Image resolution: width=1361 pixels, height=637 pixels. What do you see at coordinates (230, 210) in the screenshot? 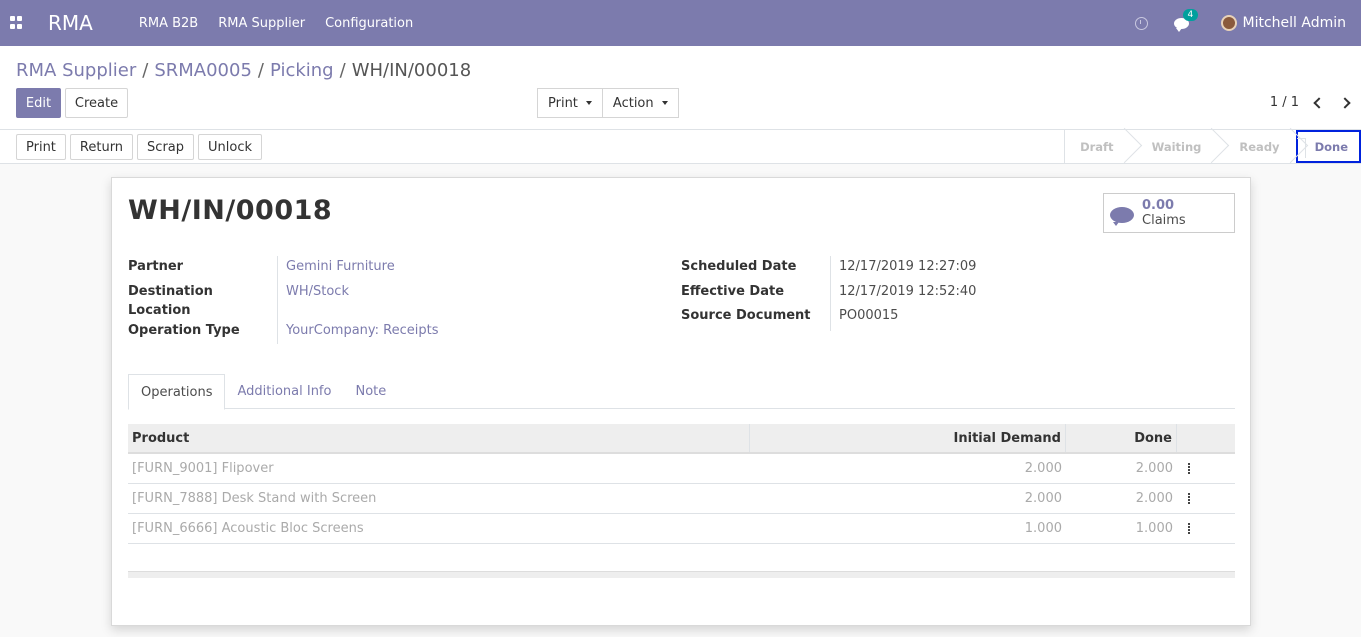
I see `record-title: WH/IN/00018` at bounding box center [230, 210].